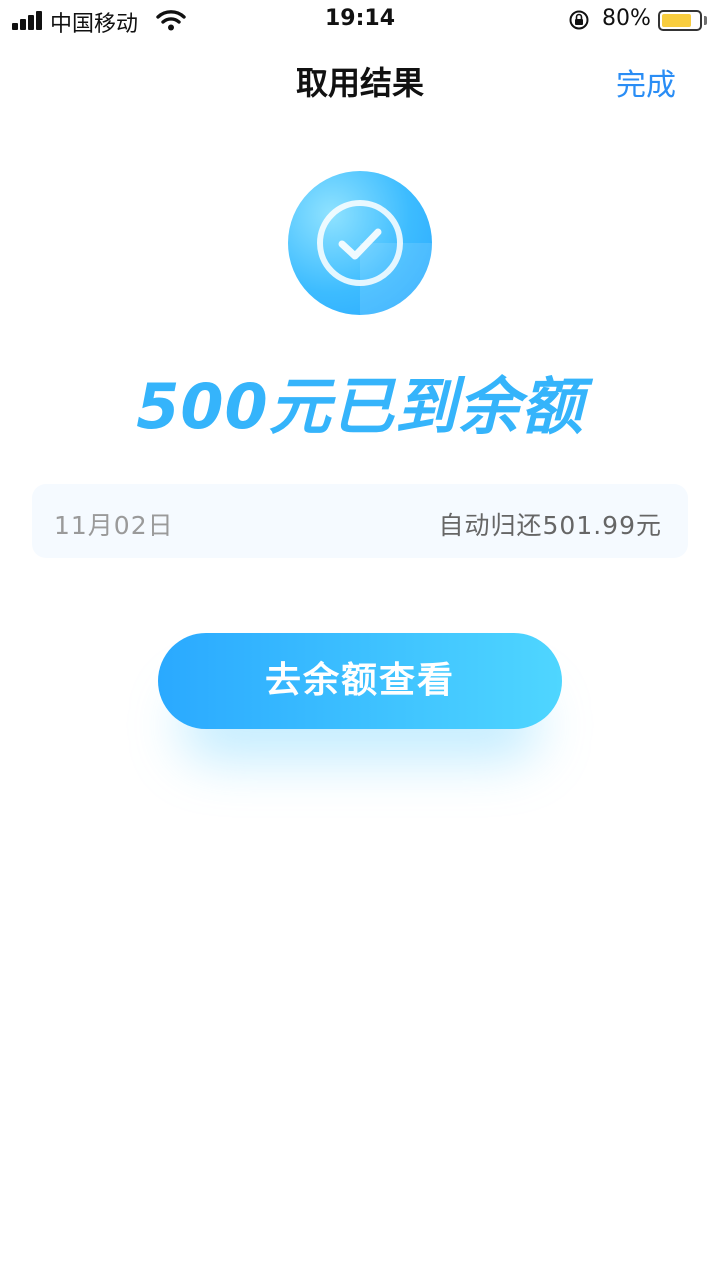  I want to click on status-bar: 中国移动 19:14 80%, so click(360, 20).